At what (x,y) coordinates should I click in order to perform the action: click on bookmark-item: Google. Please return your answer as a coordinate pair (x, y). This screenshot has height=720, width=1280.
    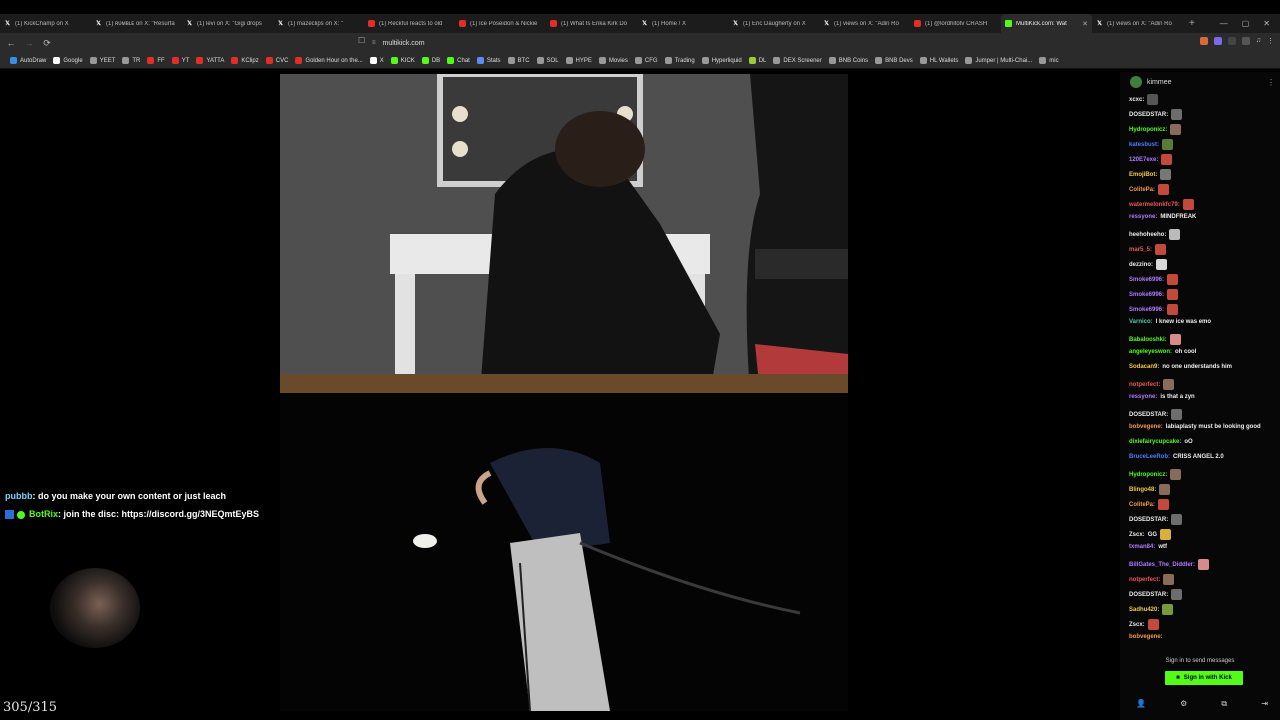
    Looking at the image, I should click on (68, 60).